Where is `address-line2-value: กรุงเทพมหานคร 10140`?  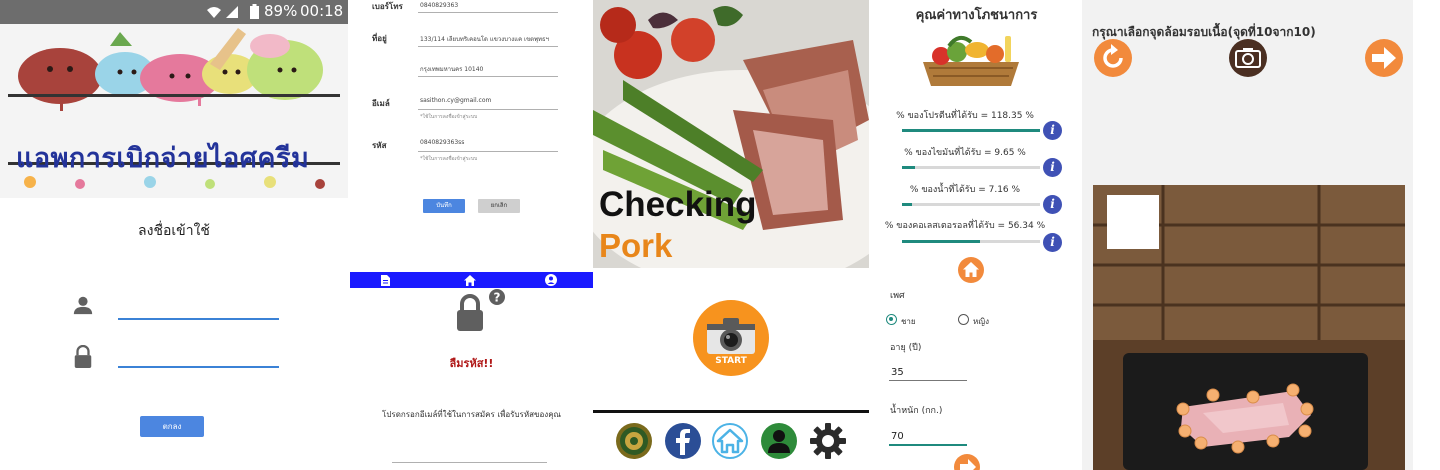 address-line2-value: กรุงเทพมหานคร 10140 is located at coordinates (451, 69).